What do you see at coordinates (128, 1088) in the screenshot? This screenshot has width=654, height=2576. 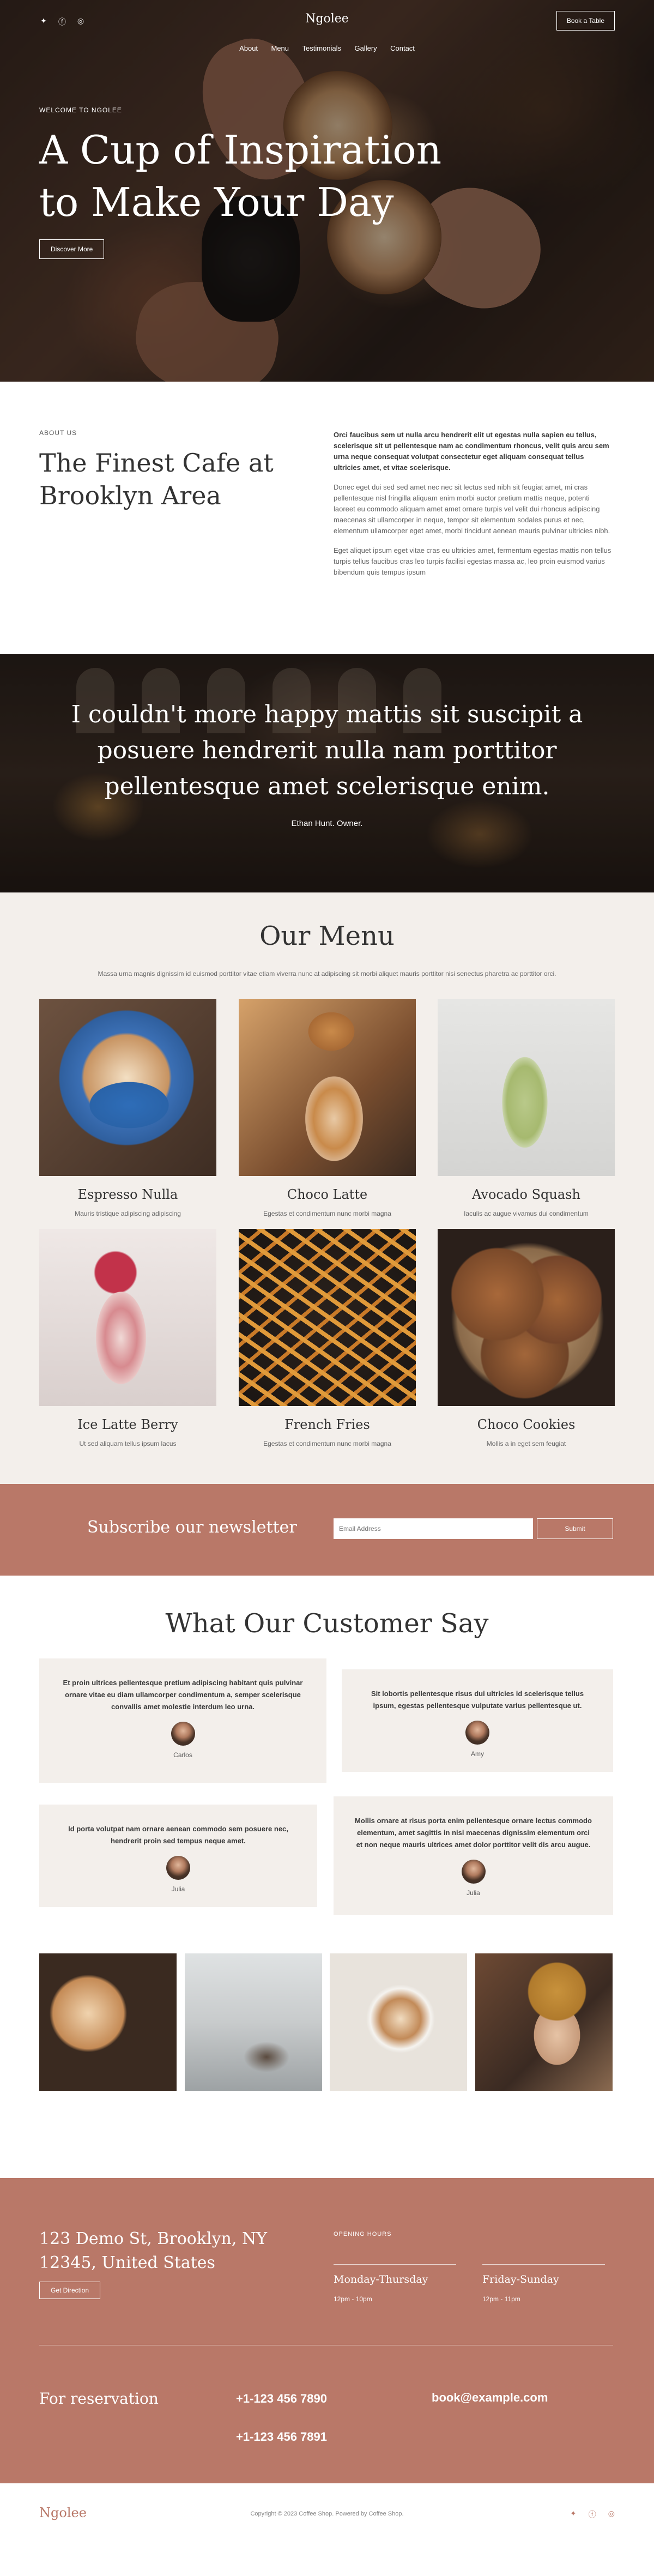 I see `espresso-image` at bounding box center [128, 1088].